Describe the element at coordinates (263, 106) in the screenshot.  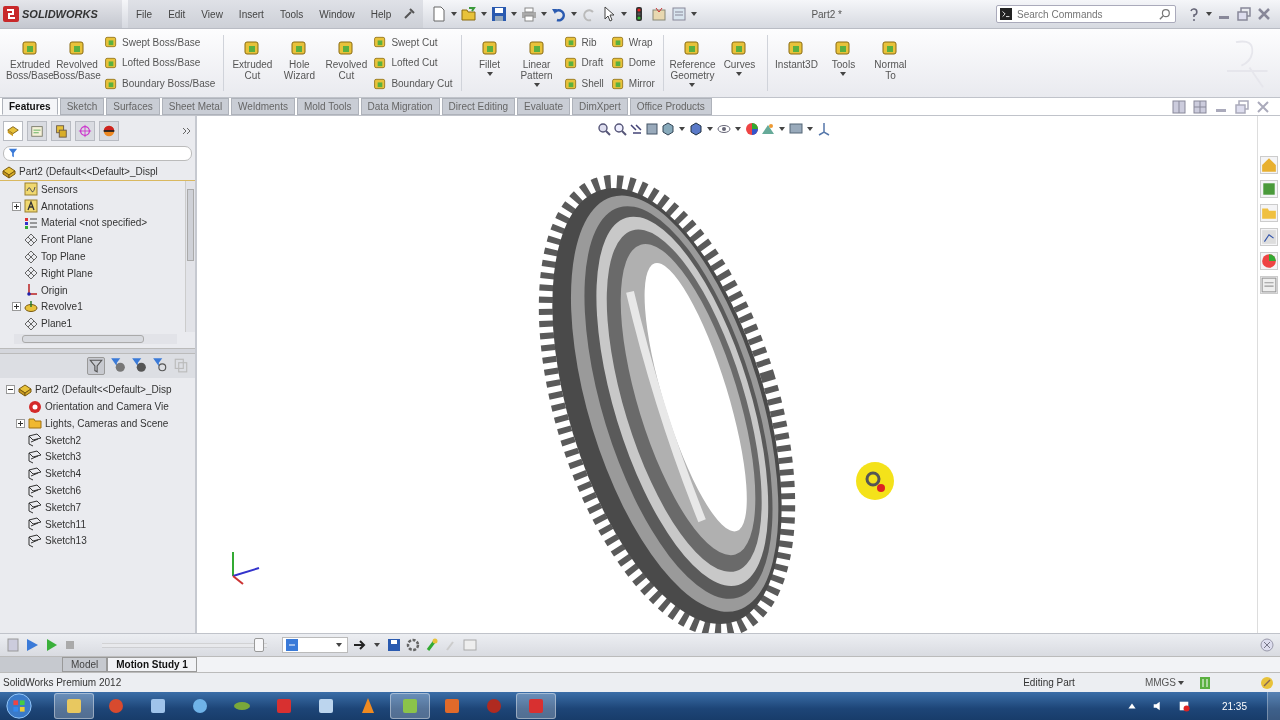
I see `command-tab: Weldments` at that location.